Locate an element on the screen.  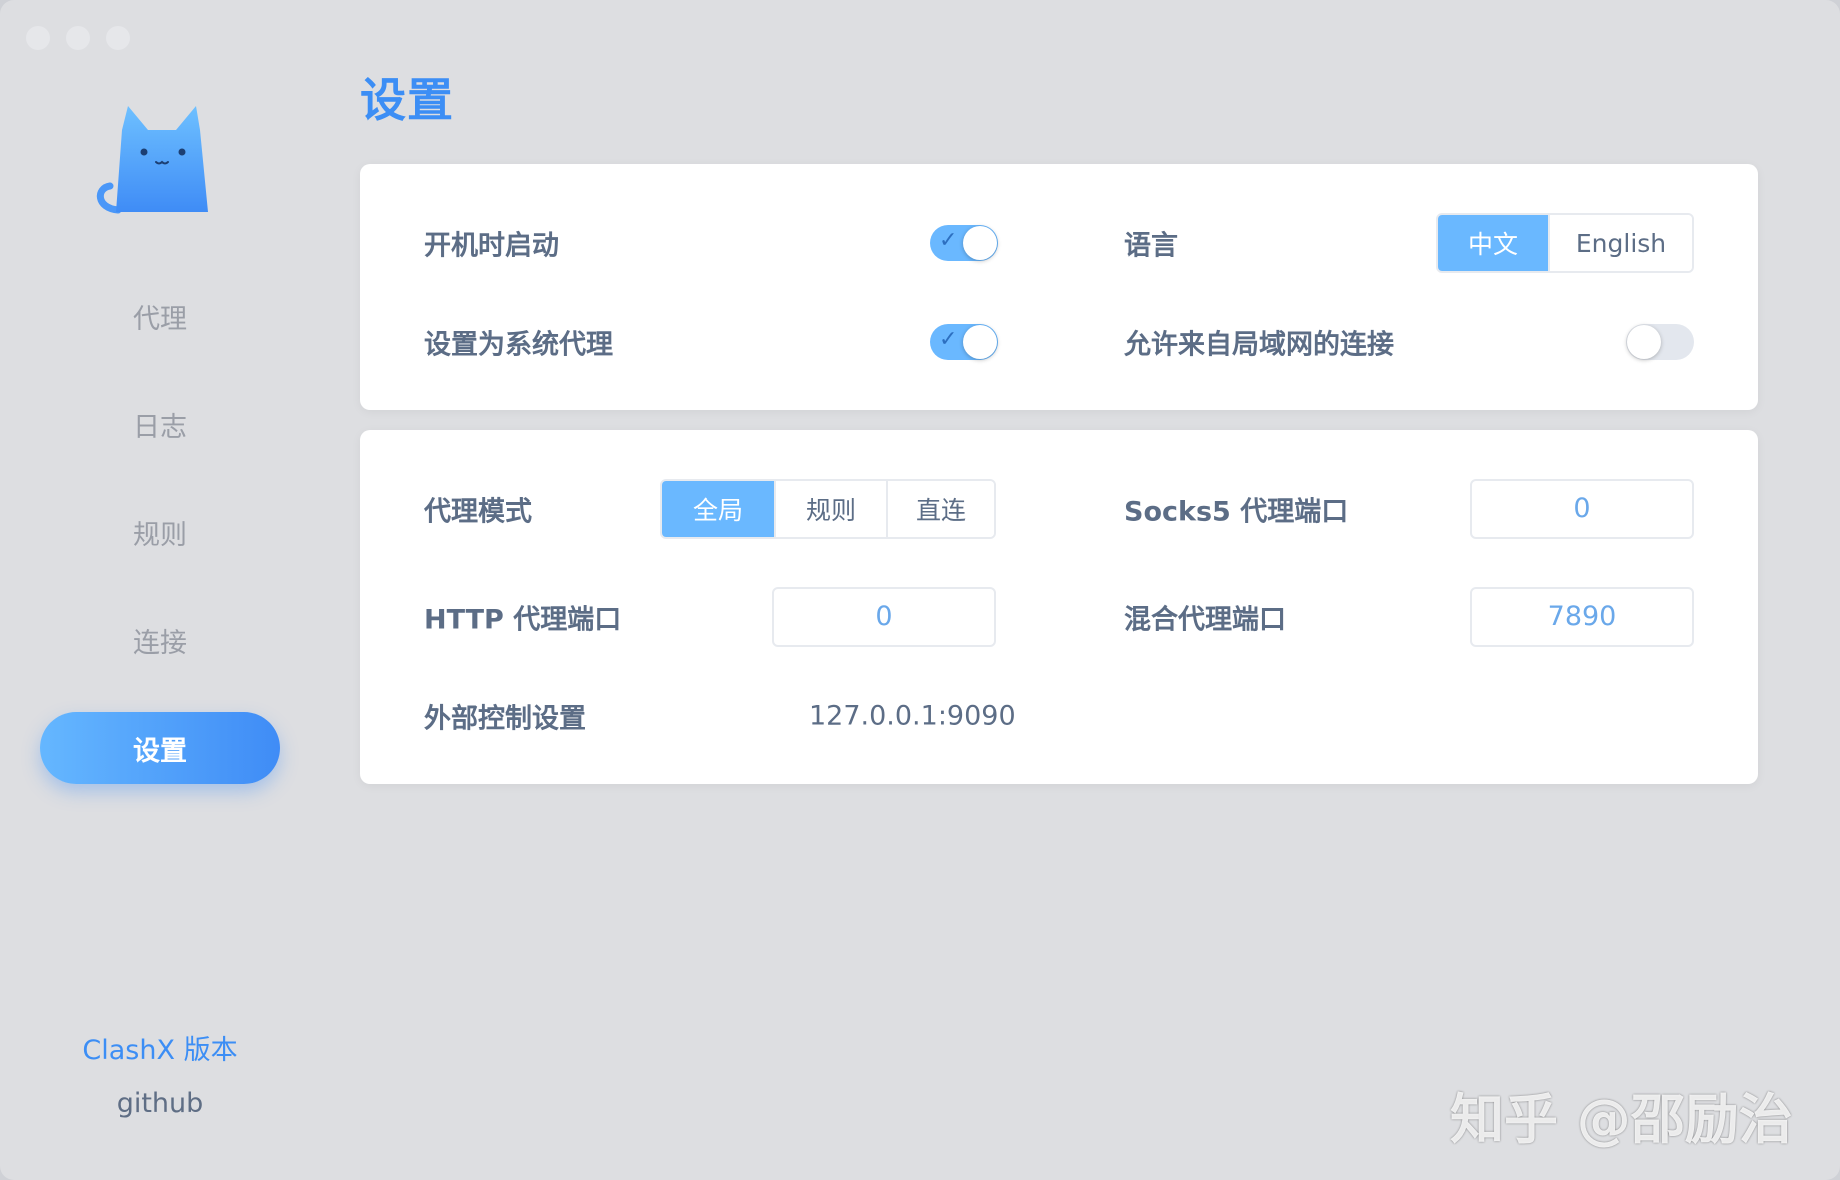
http-port-input: 0 is located at coordinates (884, 617).